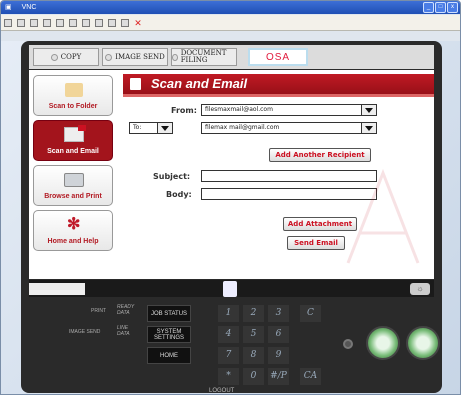  I want to click on mode-tabs: COPY IMAGE SEND DOCUMENT FILING OSA, so click(231, 57).